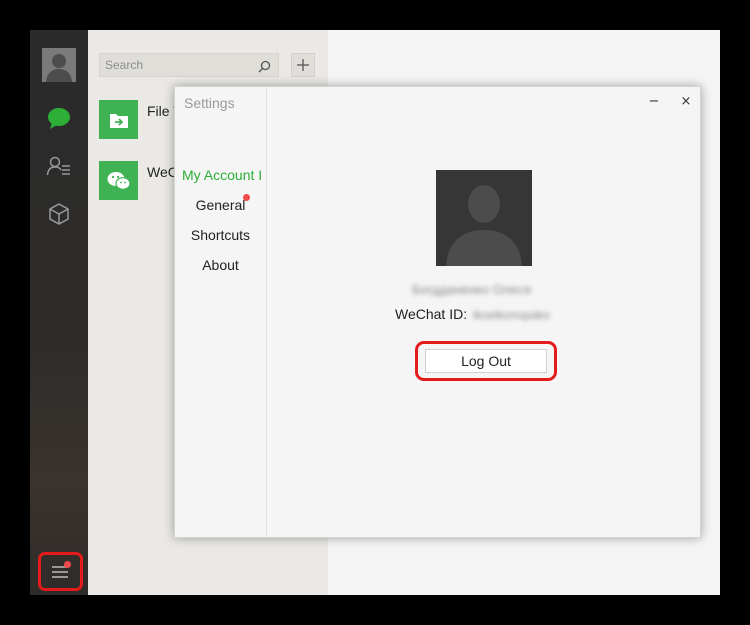 This screenshot has height=625, width=750. What do you see at coordinates (511, 315) in the screenshot?
I see `wechat-id-value: ikoelkonopako` at bounding box center [511, 315].